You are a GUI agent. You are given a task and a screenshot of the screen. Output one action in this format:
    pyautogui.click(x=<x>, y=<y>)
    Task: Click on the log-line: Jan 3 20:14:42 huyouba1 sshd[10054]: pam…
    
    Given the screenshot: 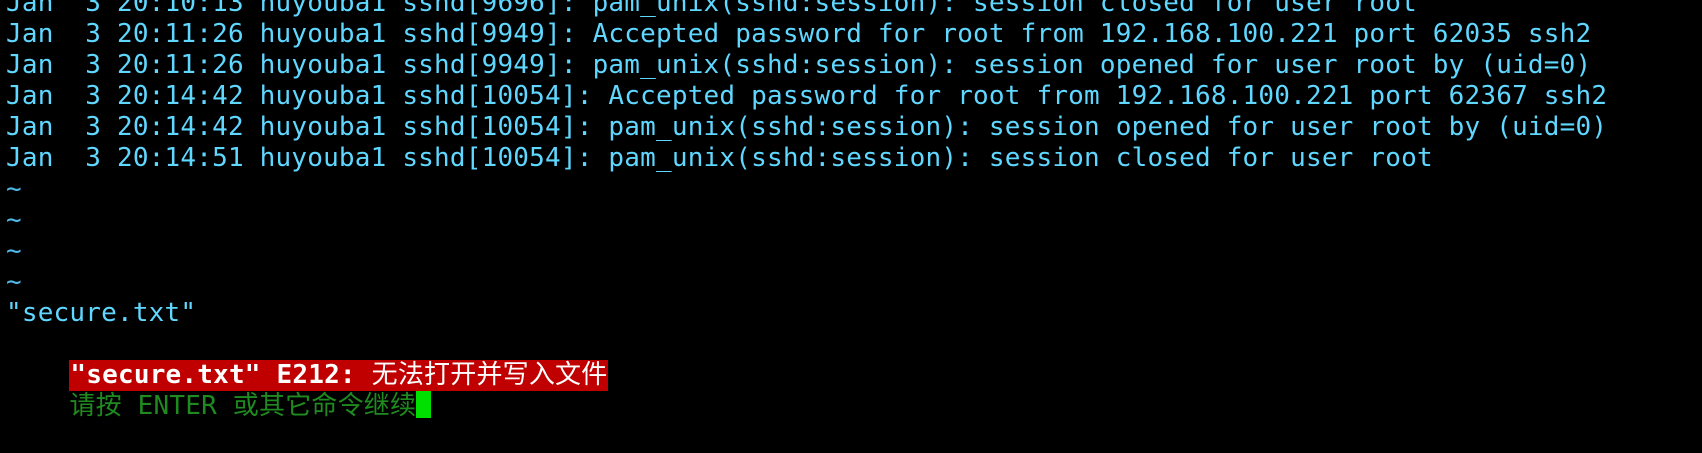 What is the action you would take?
    pyautogui.click(x=807, y=127)
    